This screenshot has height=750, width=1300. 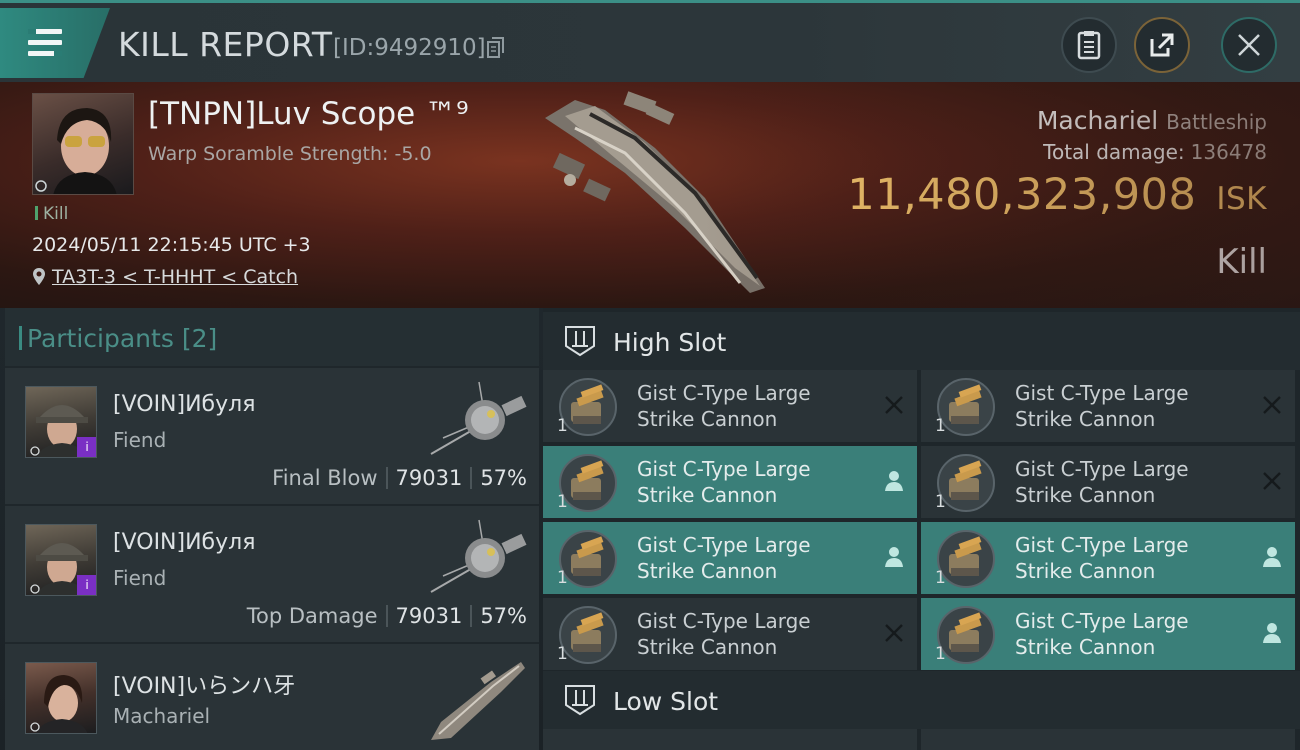 I want to click on share-icon, so click(x=1162, y=45).